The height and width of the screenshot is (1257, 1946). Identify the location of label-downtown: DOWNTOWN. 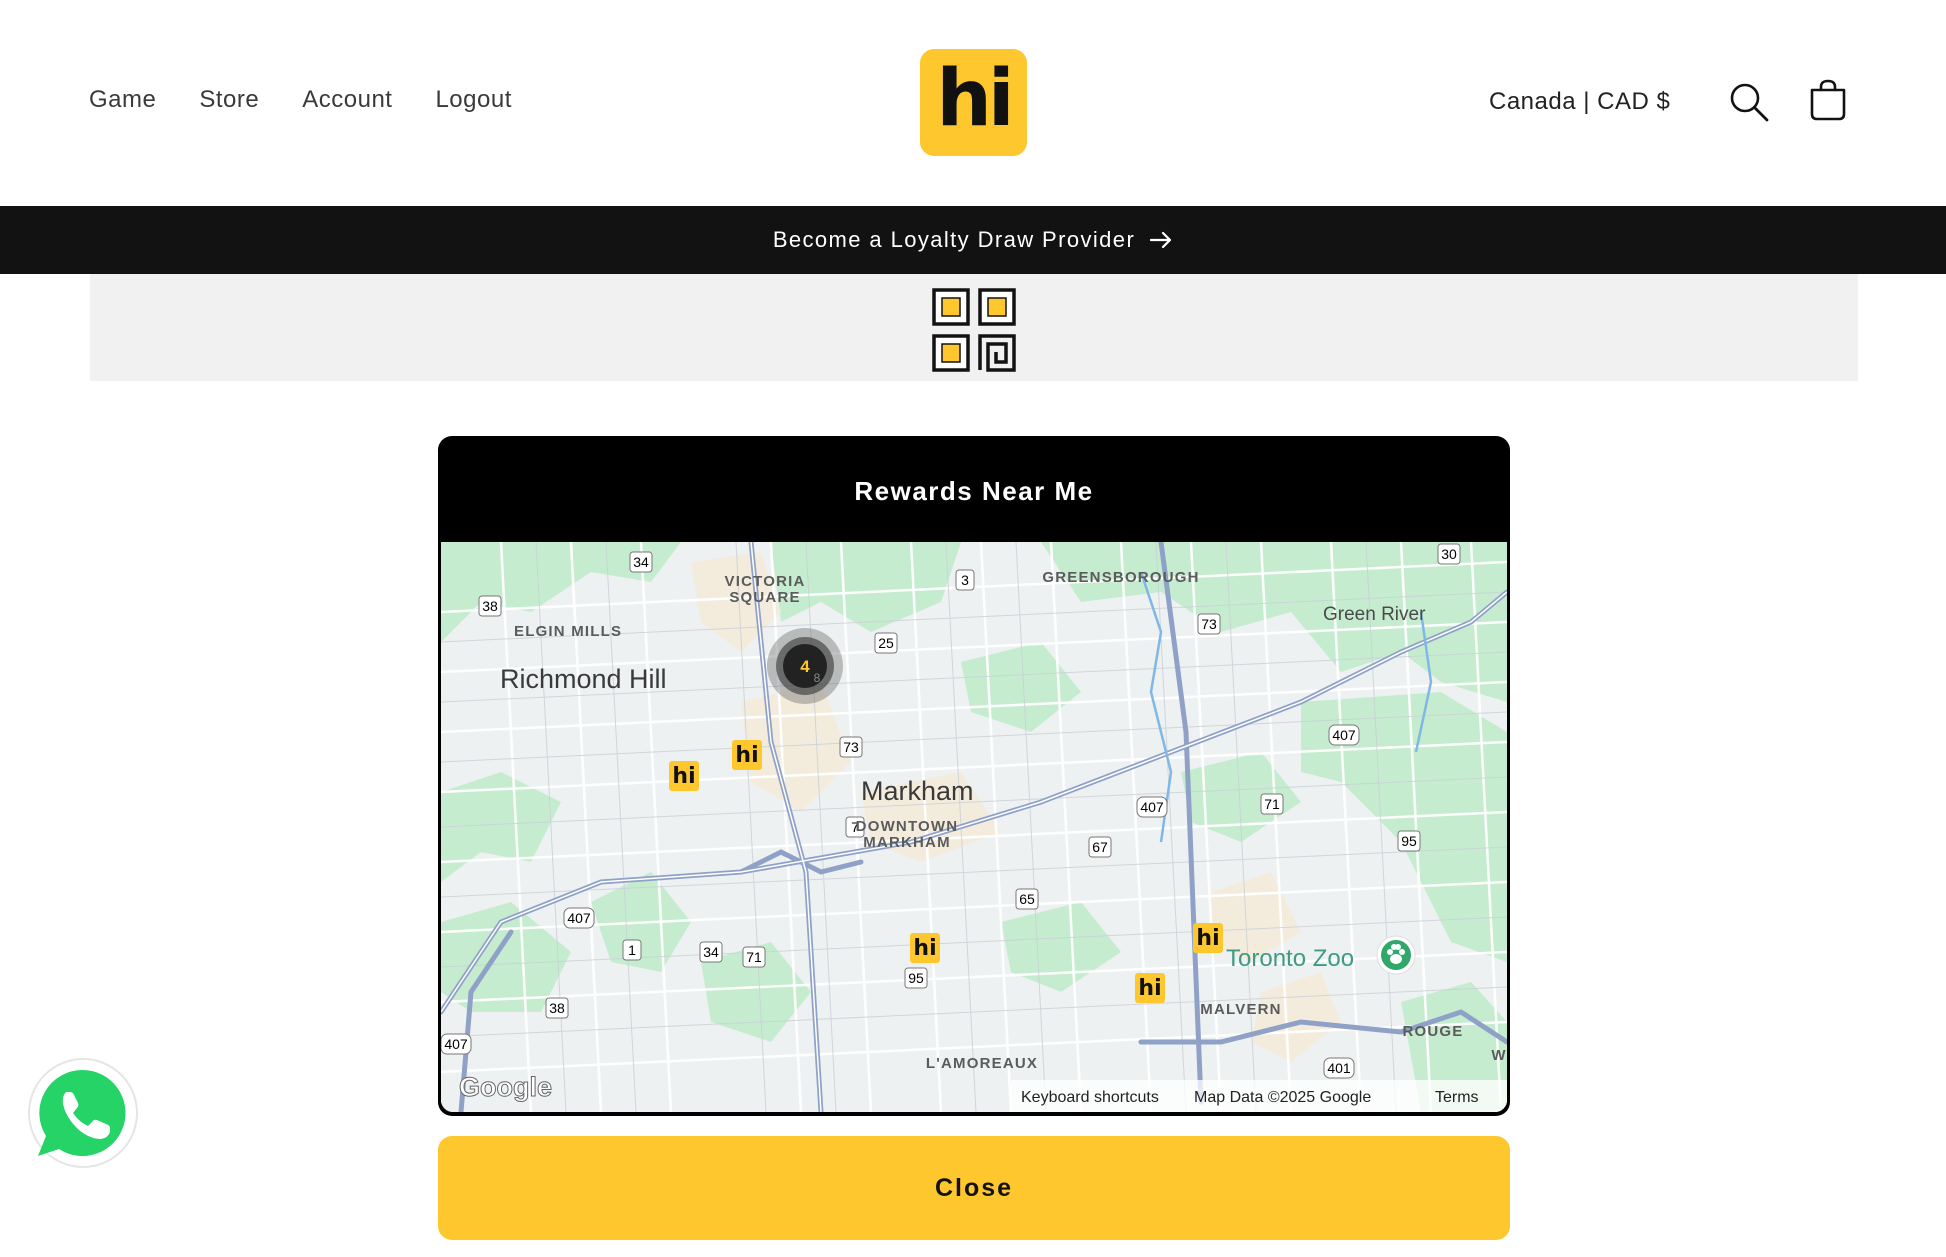
(907, 826).